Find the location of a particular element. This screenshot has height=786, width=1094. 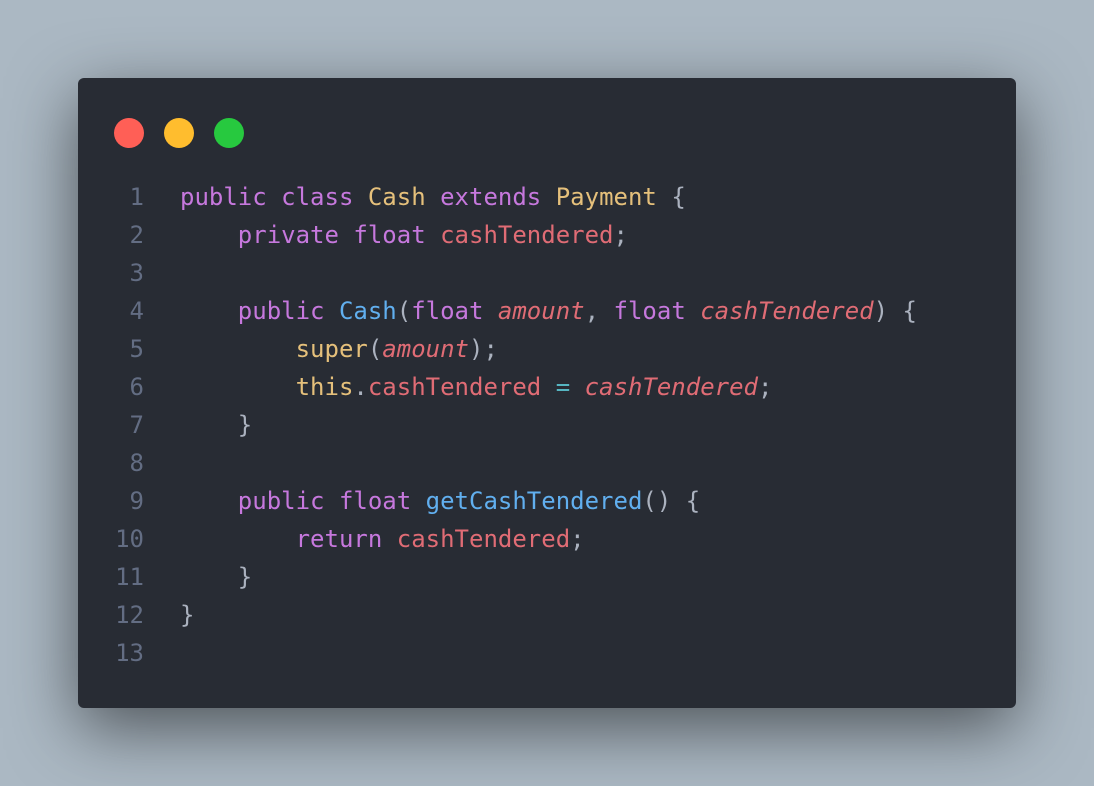

code-token: class is located at coordinates (317, 197).